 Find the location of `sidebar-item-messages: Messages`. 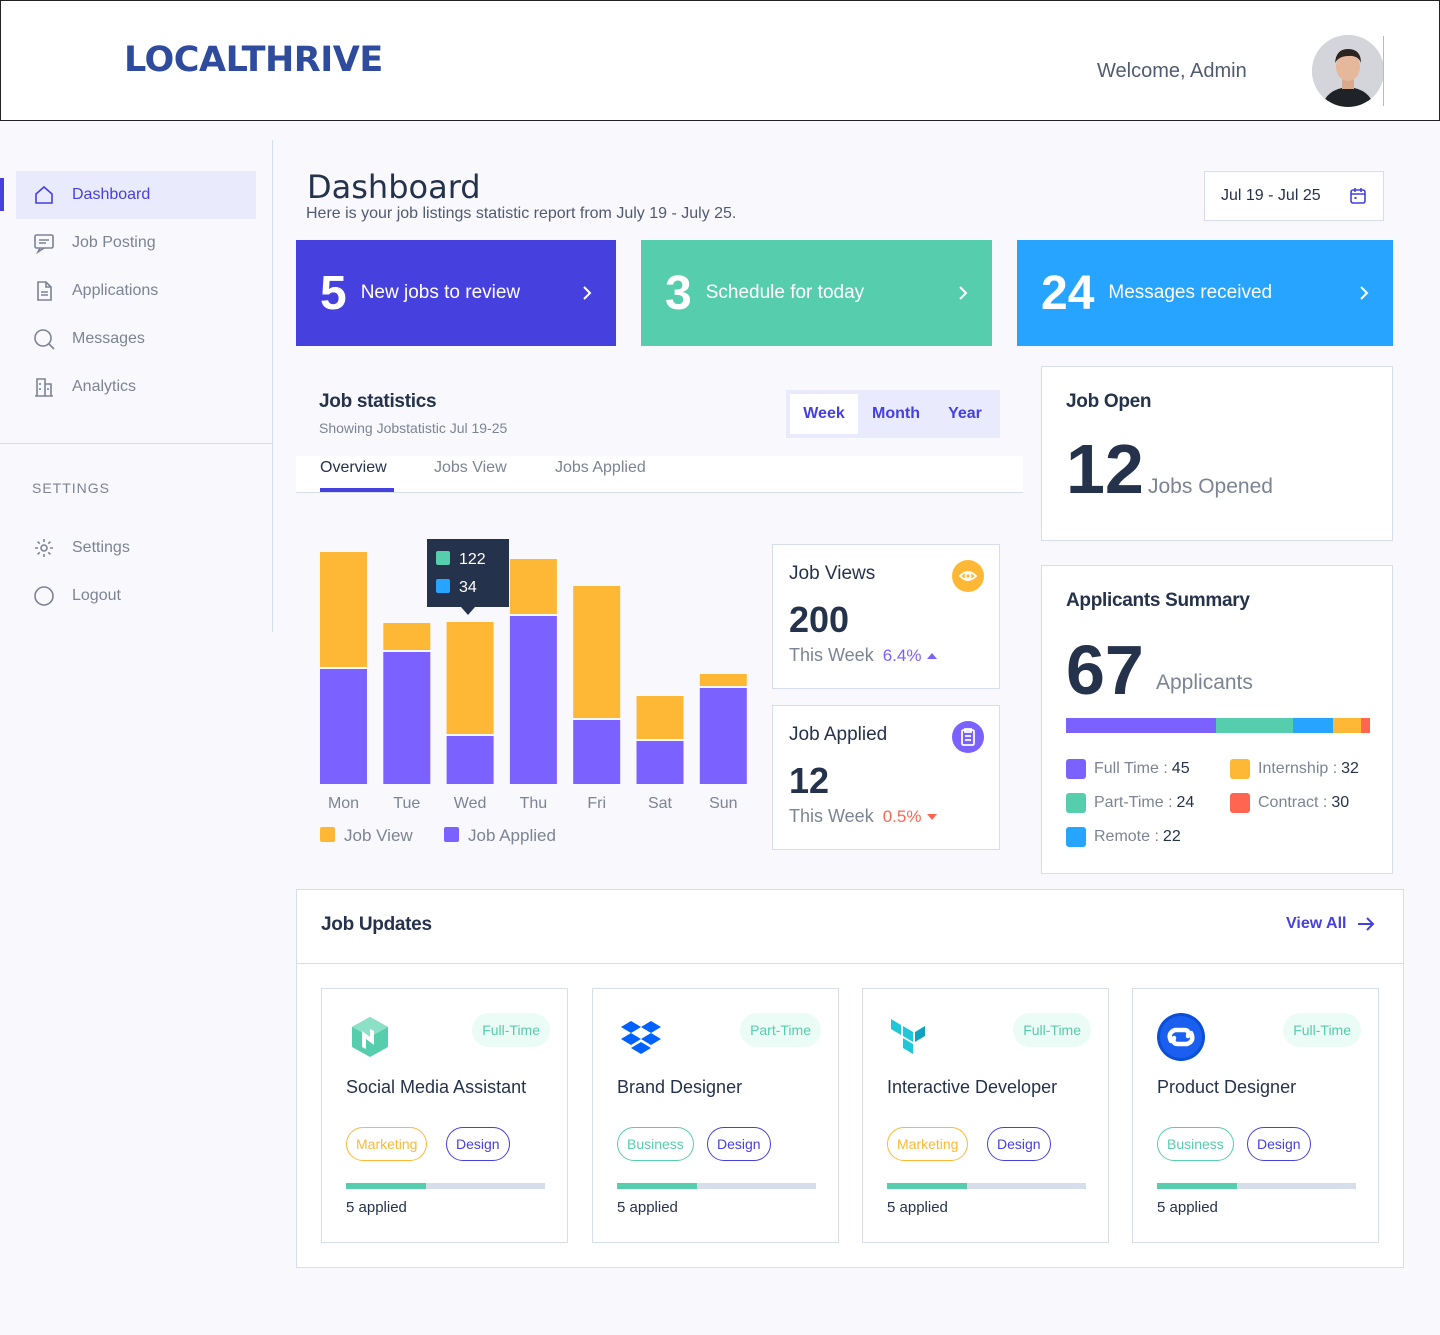

sidebar-item-messages: Messages is located at coordinates (136, 339).